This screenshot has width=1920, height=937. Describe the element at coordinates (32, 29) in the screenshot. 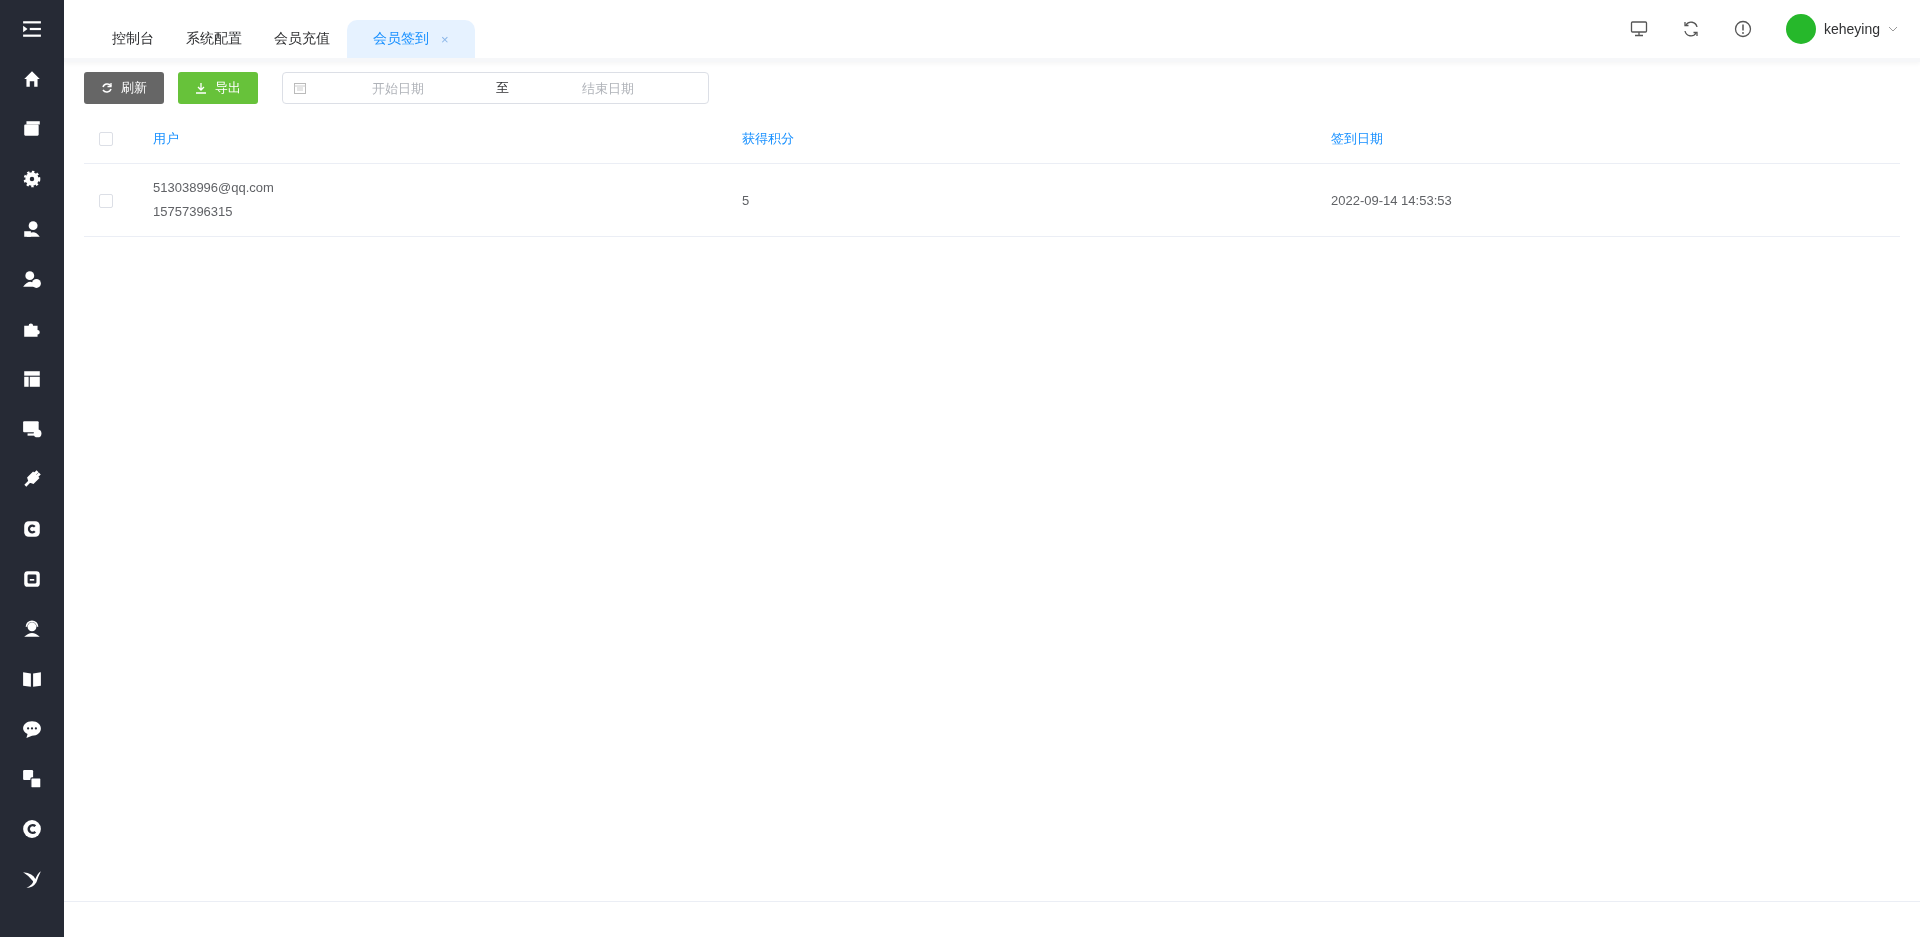

I see `menu-toggle-icon` at that location.